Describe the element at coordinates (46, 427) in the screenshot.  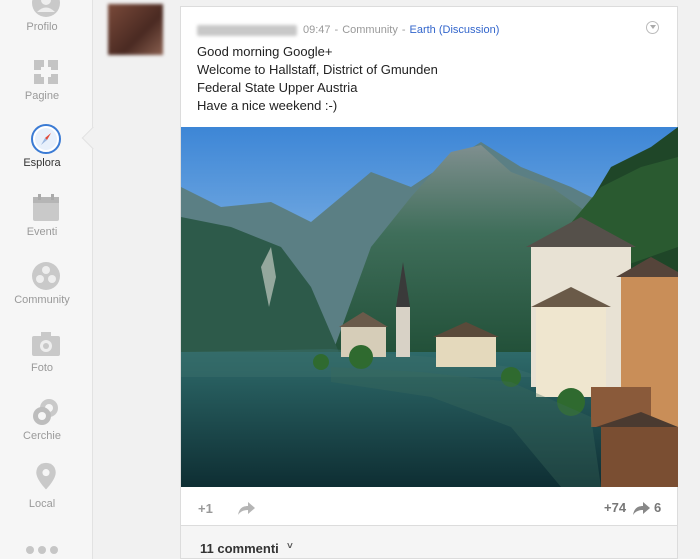
I see `sidebar-item-cerchie: Cerchie` at that location.